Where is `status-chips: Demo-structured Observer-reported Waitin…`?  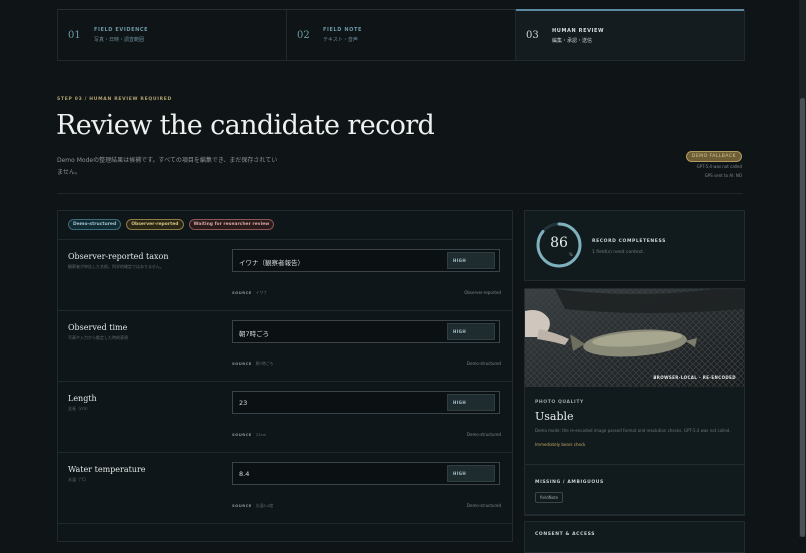 status-chips: Demo-structured Observer-reported Waitin… is located at coordinates (171, 224).